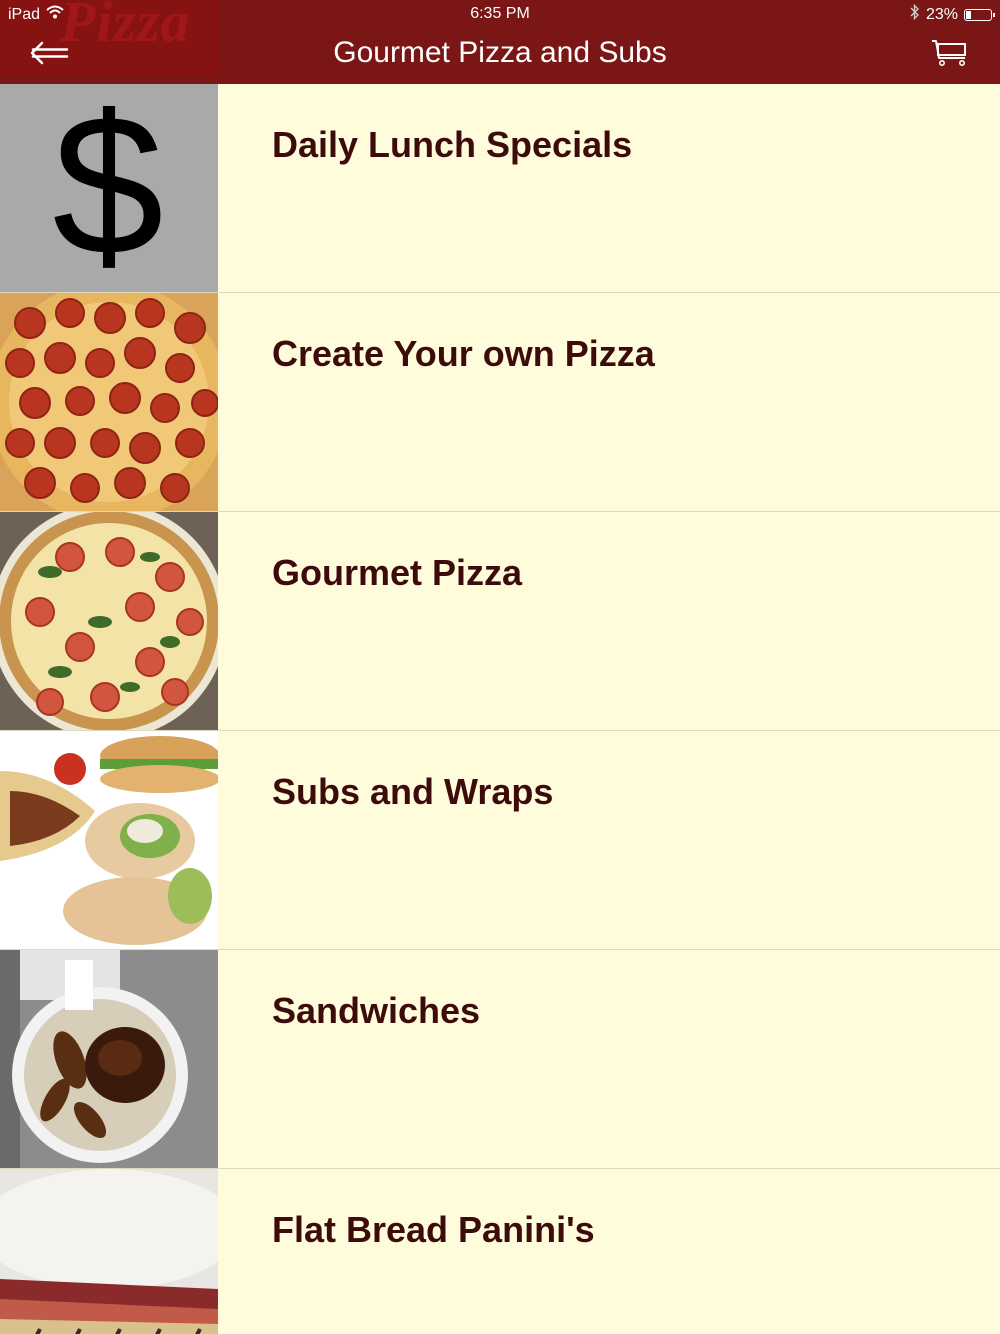 This screenshot has width=1000, height=1334. I want to click on cart-icon, so click(950, 55).